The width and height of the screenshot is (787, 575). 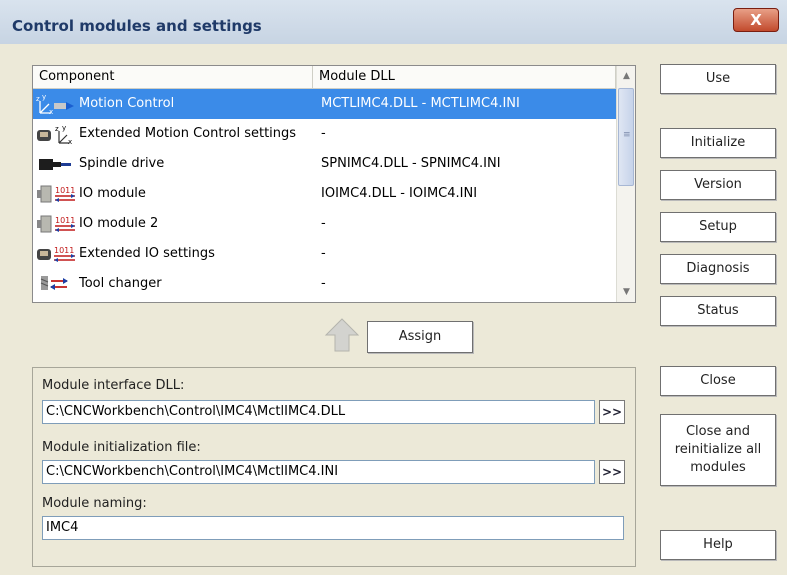 What do you see at coordinates (147, 253) in the screenshot?
I see `list-item-label: Extended IO settings` at bounding box center [147, 253].